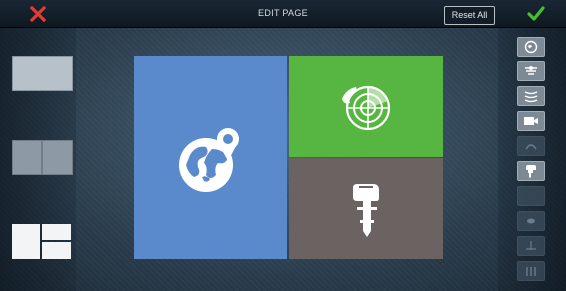 This screenshot has height=291, width=566. I want to click on chart-globe-icon, so click(209, 160).